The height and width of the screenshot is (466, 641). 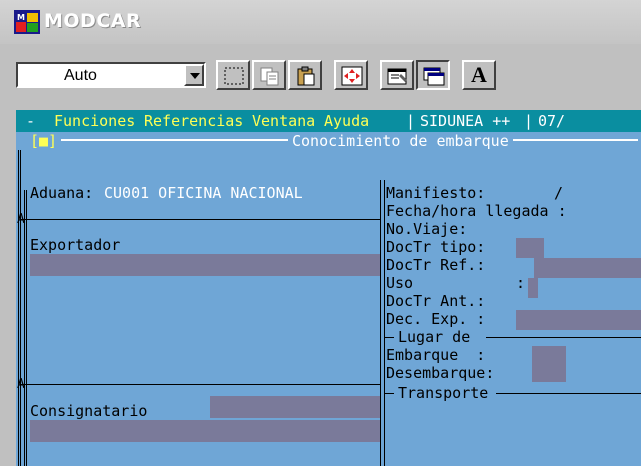 I want to click on doctr-tipo-label: DocTr tipo:, so click(x=436, y=247).